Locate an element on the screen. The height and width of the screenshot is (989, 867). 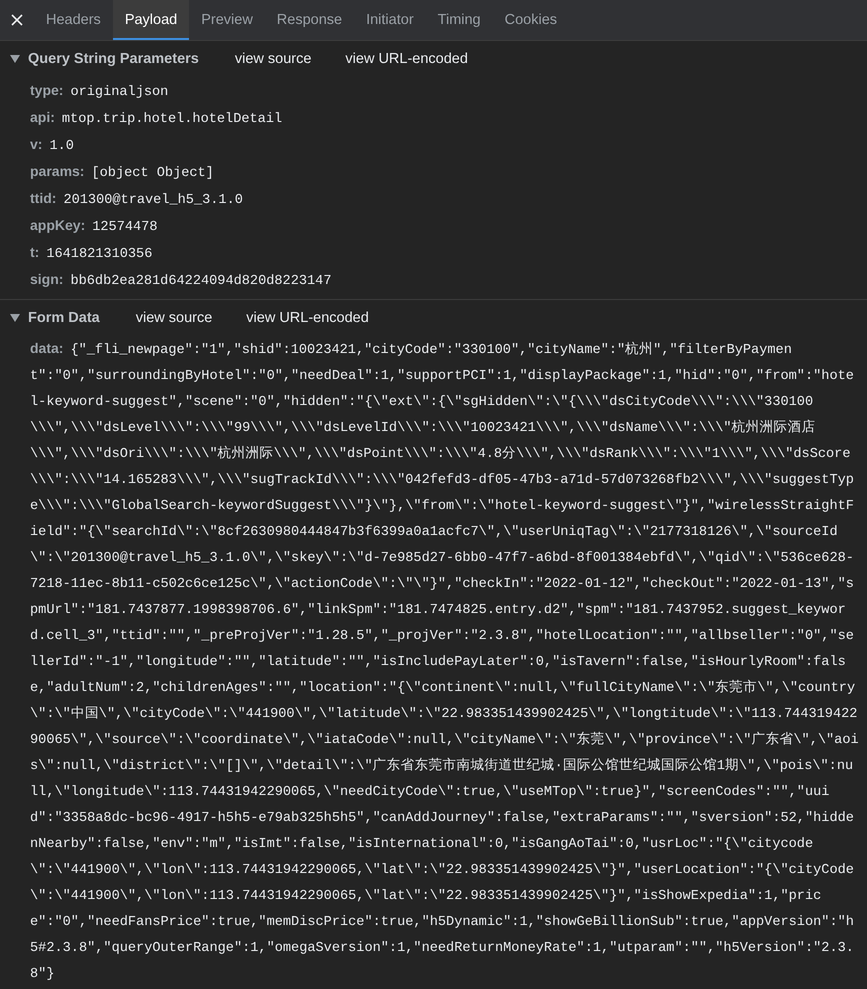
tab: Preview is located at coordinates (227, 20).